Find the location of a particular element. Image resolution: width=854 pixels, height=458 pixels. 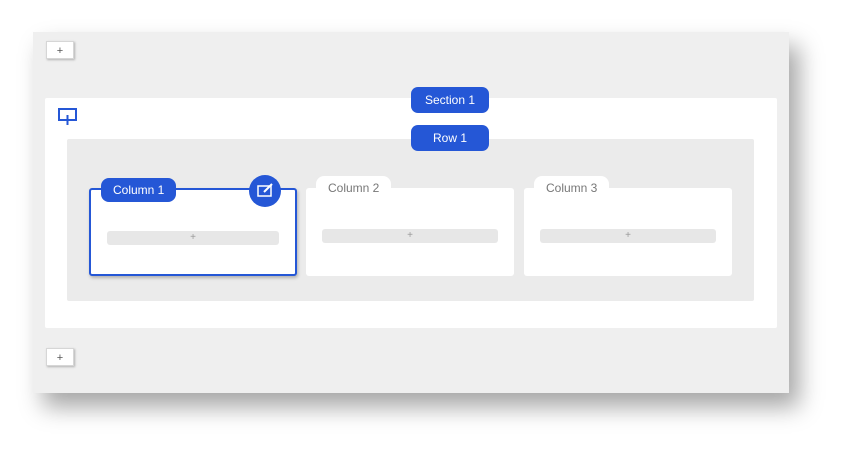

edit-icon is located at coordinates (265, 191).